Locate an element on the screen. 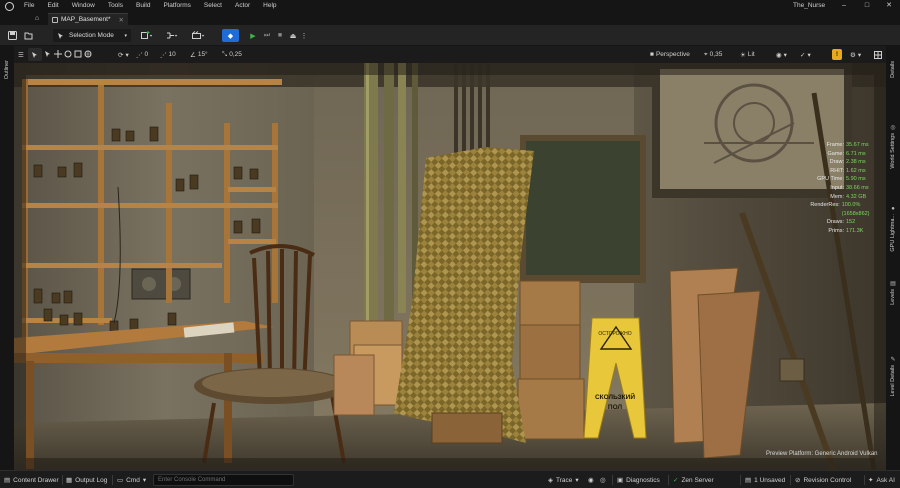  view-mode-label: Perspective is located at coordinates (672, 54).